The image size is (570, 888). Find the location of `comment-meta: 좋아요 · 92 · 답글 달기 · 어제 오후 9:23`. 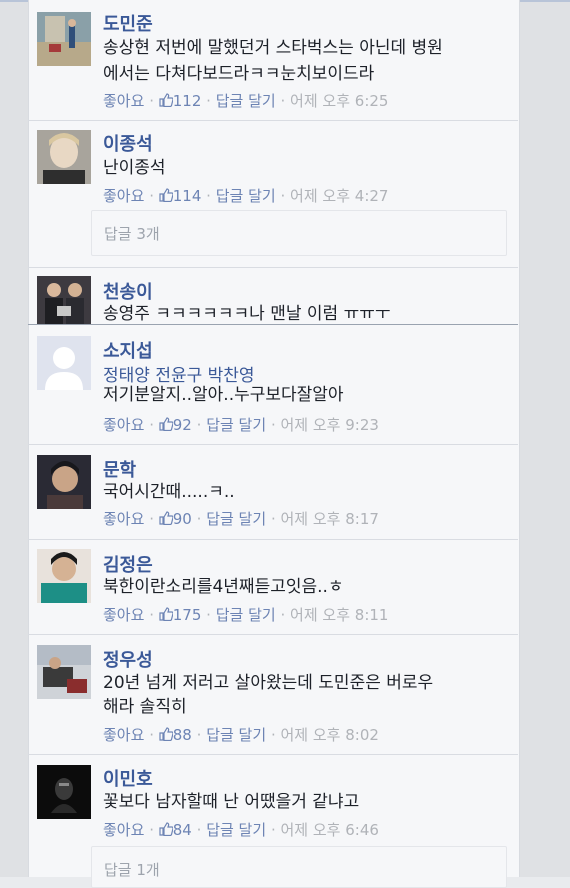

comment-meta: 좋아요 · 92 · 답글 달기 · 어제 오후 9:23 is located at coordinates (241, 425).